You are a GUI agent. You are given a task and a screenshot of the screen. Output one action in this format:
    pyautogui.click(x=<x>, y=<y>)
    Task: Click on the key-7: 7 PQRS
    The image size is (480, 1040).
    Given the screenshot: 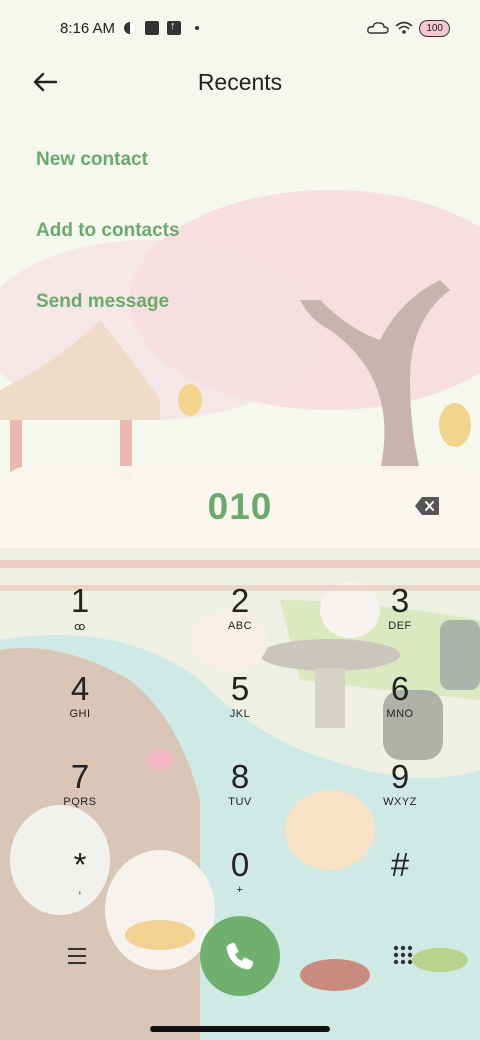 What is the action you would take?
    pyautogui.click(x=80, y=796)
    